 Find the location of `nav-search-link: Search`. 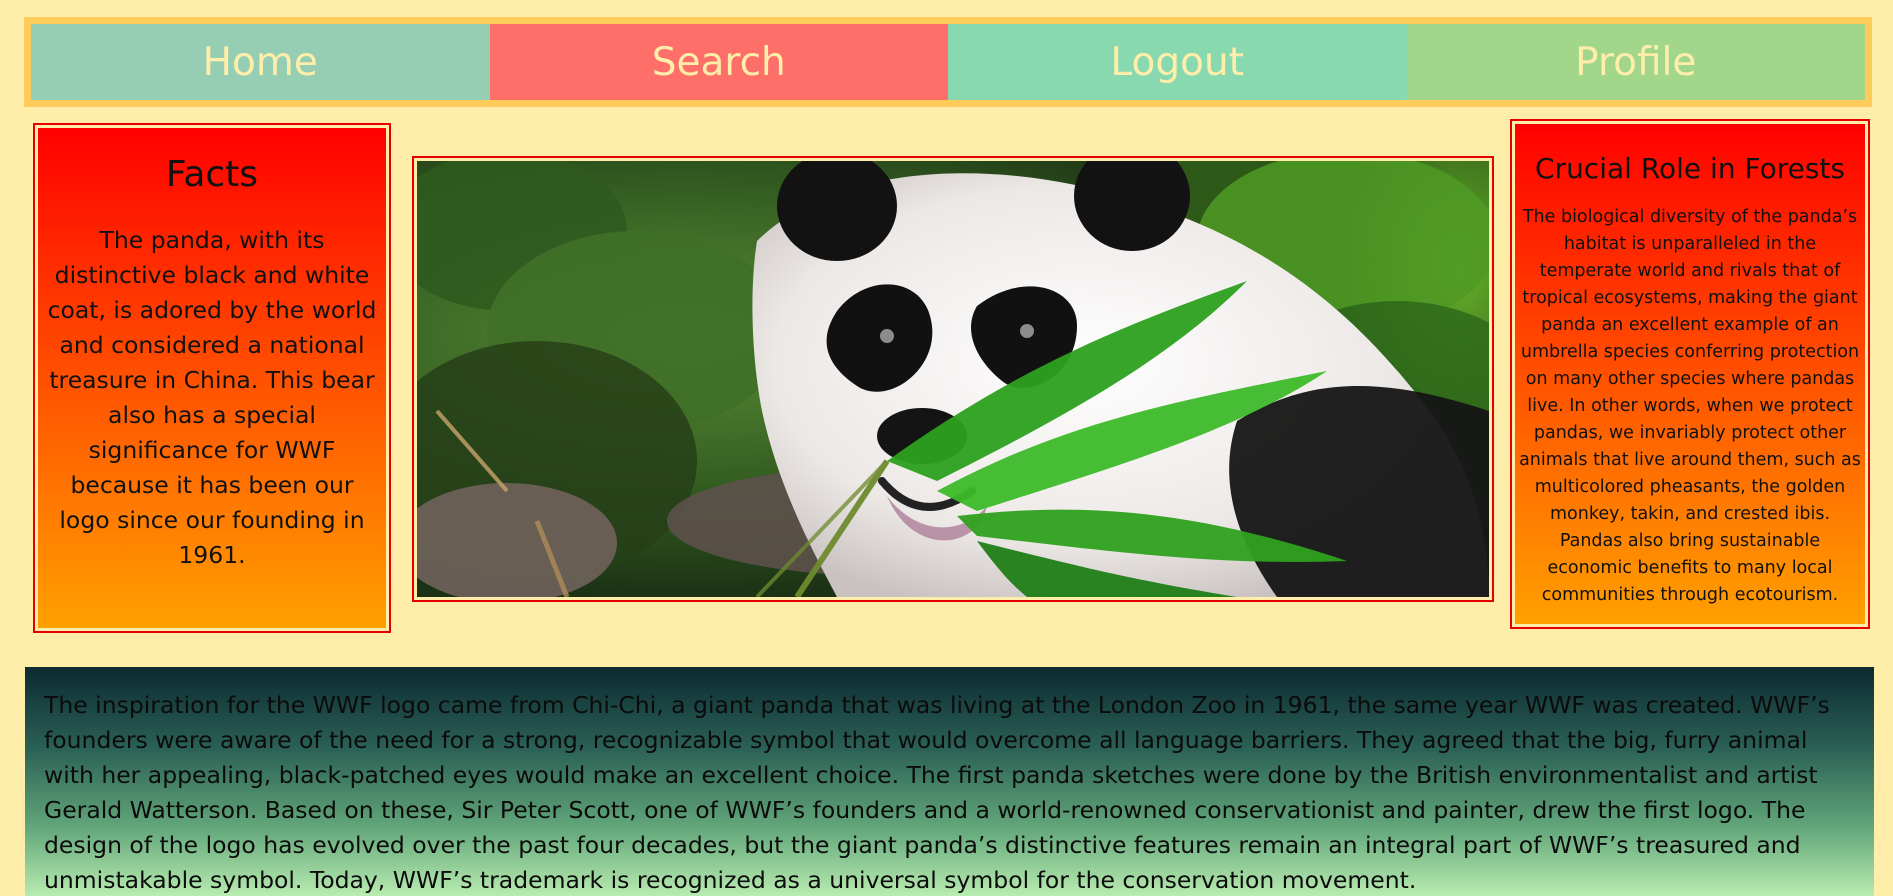

nav-search-link: Search is located at coordinates (718, 62).